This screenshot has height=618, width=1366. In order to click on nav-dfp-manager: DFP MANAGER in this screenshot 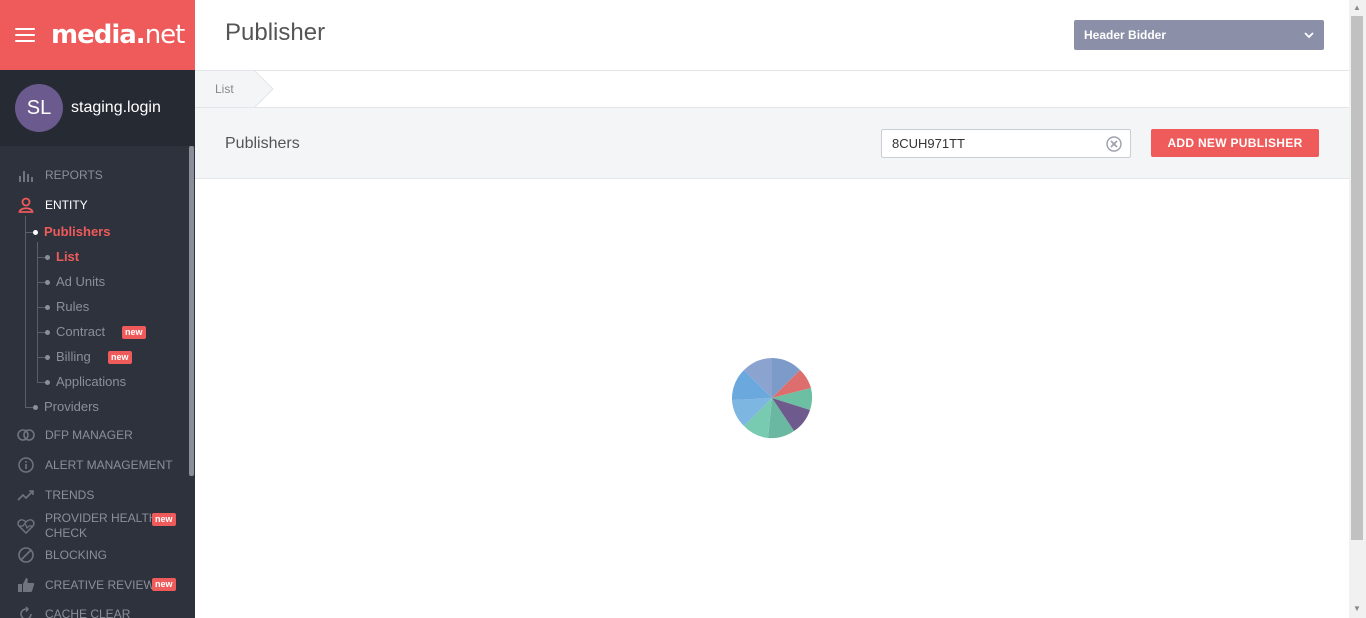, I will do `click(94, 435)`.